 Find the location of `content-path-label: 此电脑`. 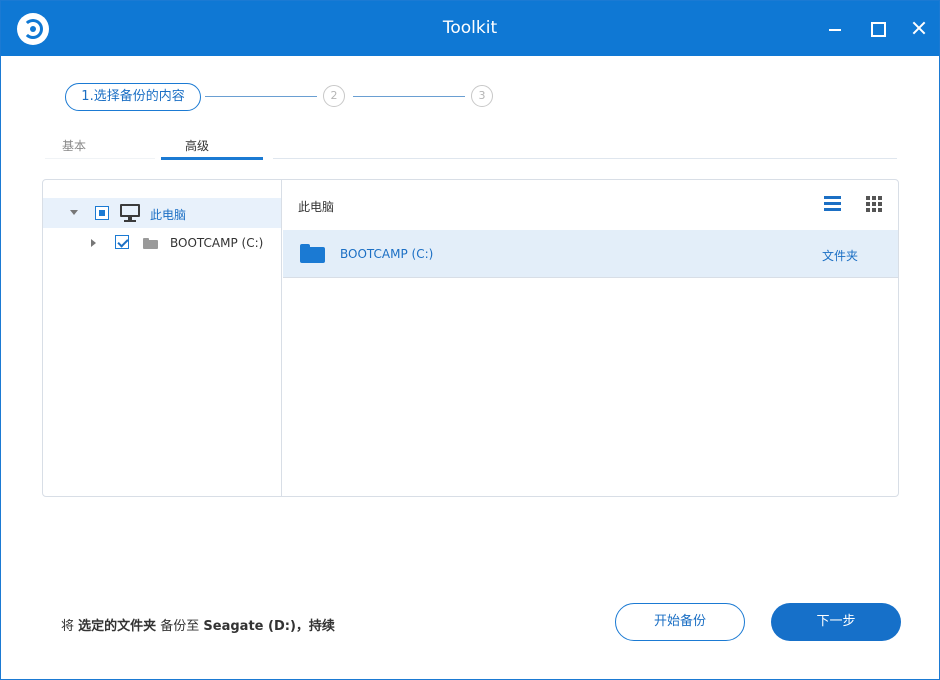

content-path-label: 此电脑 is located at coordinates (316, 207).